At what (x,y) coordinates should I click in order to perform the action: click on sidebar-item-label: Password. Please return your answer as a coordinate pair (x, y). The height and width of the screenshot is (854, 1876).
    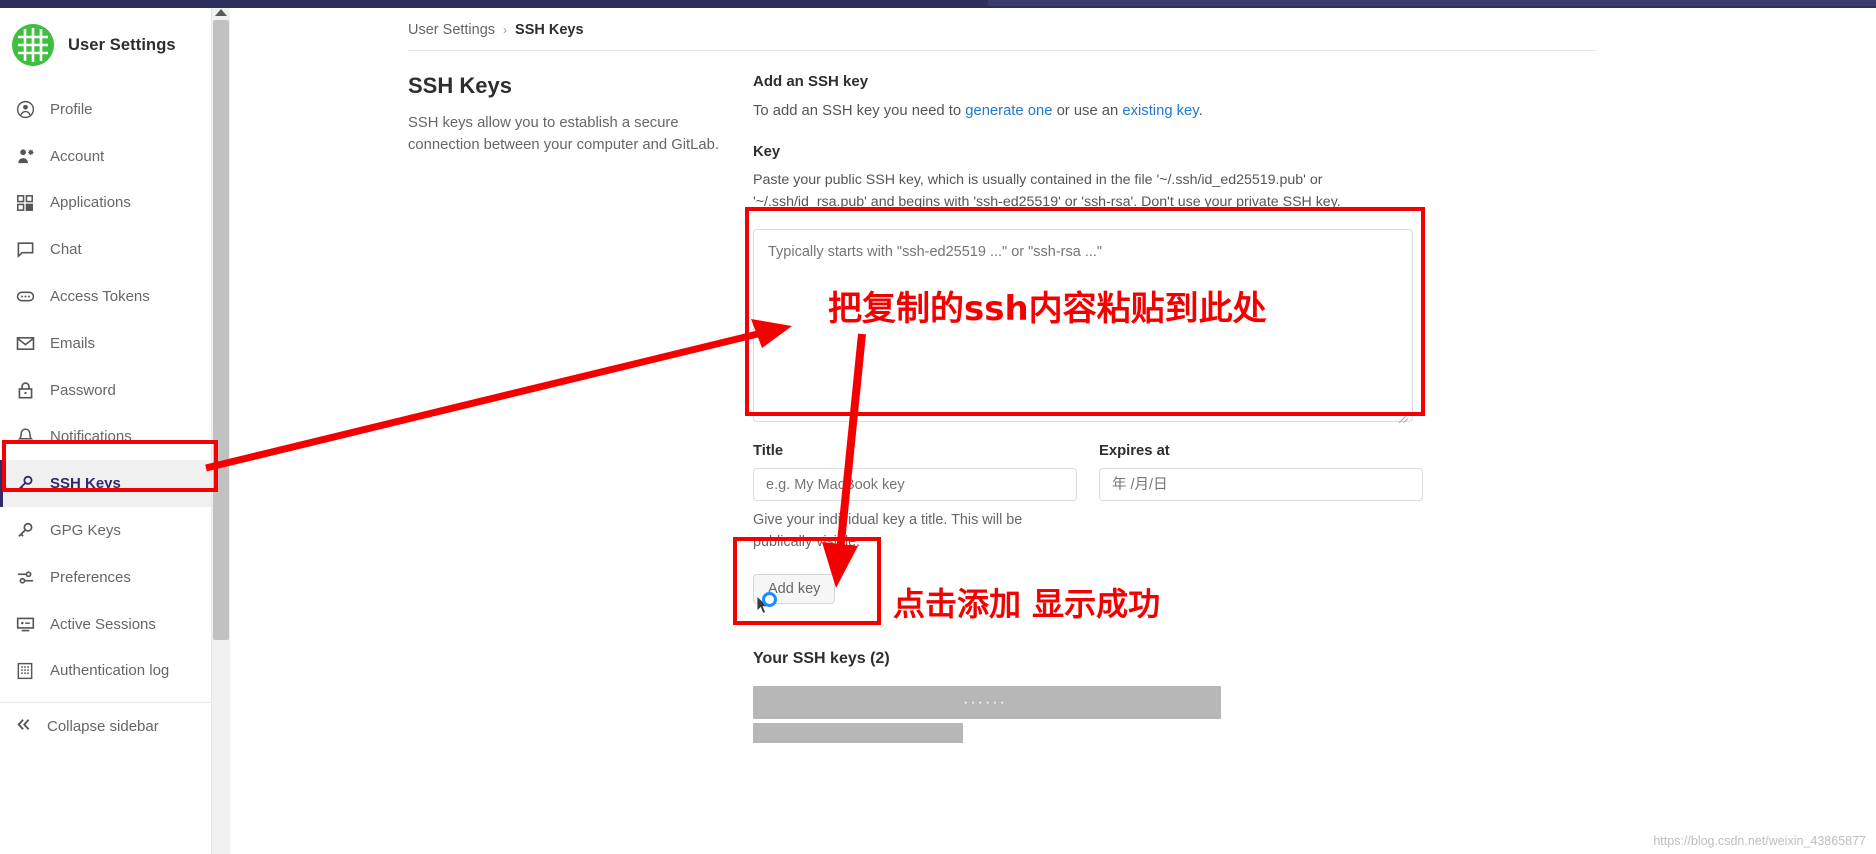
    Looking at the image, I should click on (83, 390).